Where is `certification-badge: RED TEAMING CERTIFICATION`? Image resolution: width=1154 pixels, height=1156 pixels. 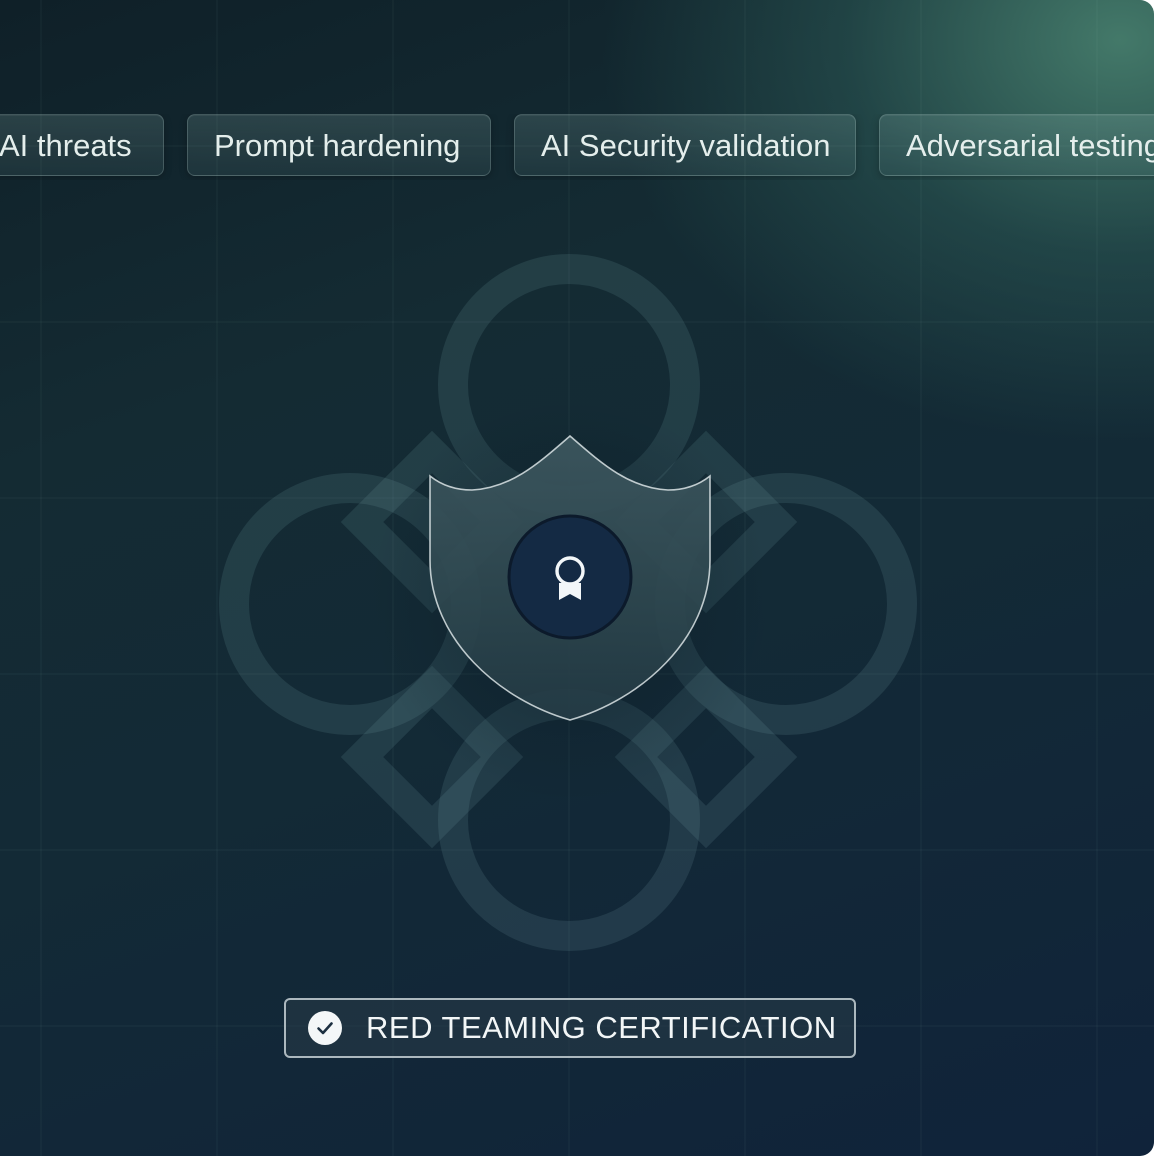 certification-badge: RED TEAMING CERTIFICATION is located at coordinates (570, 1028).